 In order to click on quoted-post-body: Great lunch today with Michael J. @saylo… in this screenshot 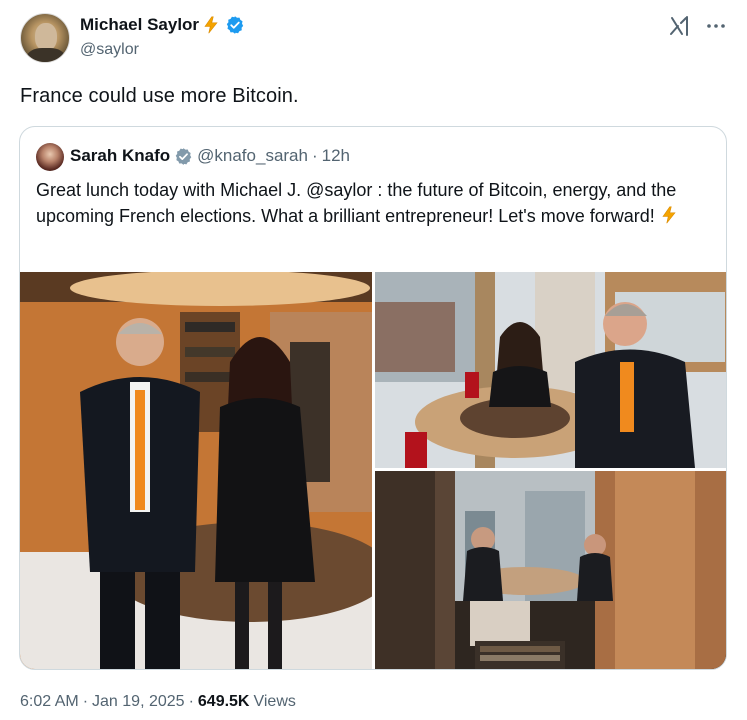, I will do `click(356, 203)`.